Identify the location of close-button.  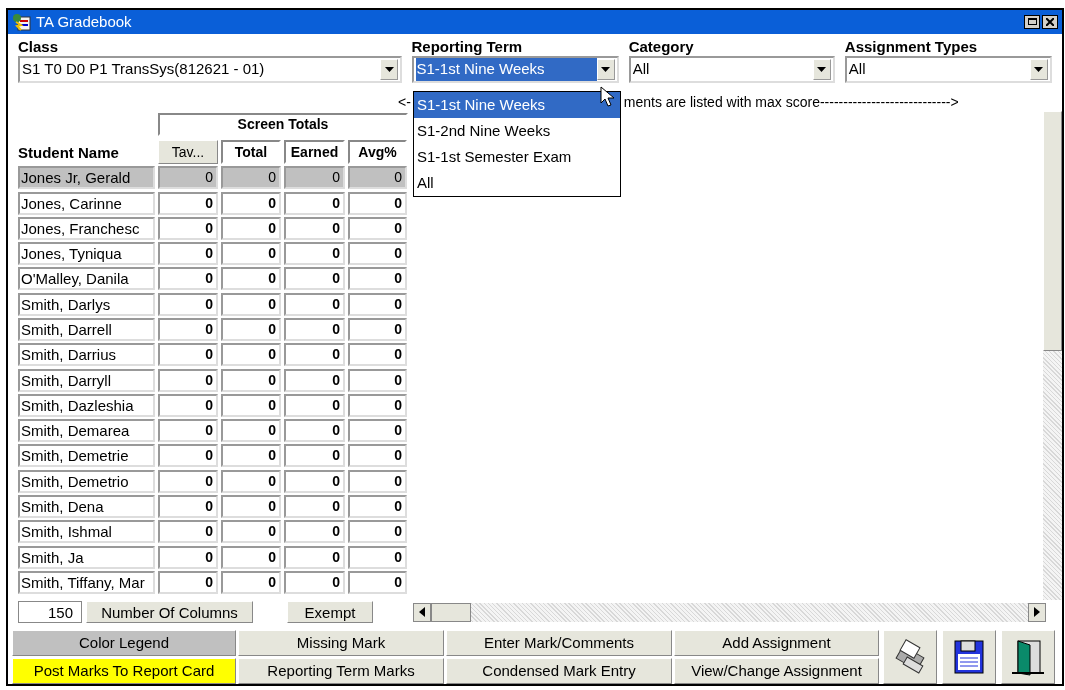
(1050, 21).